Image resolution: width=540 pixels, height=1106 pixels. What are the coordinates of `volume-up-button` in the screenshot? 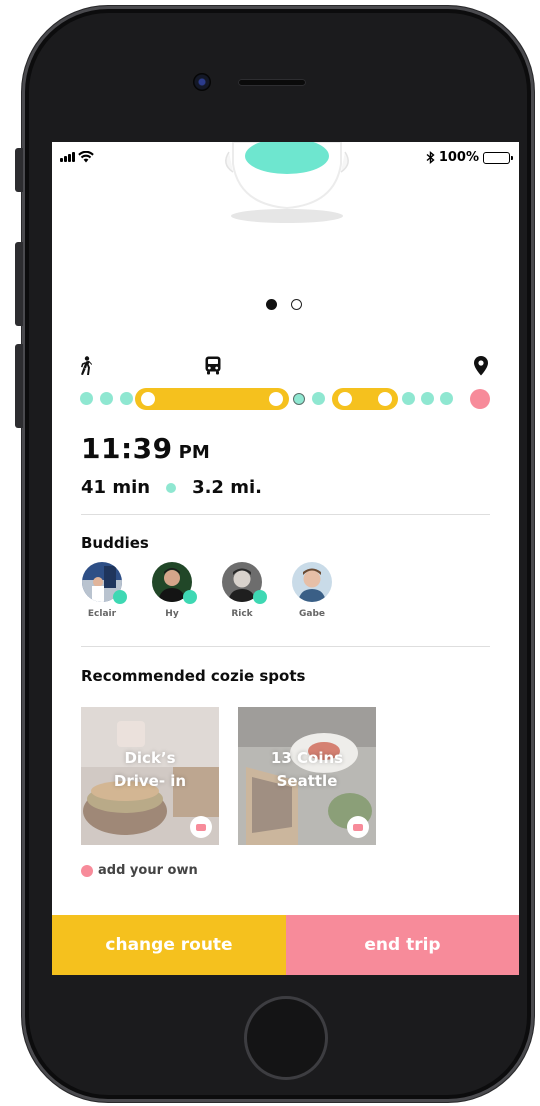 It's located at (19, 284).